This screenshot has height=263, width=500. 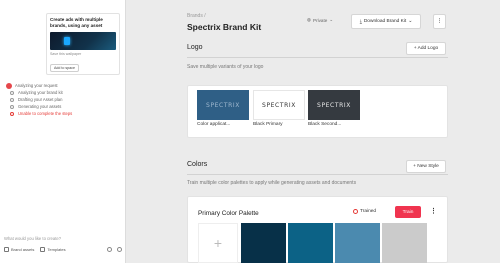 I want to click on palette-title: Primary Color Palette, so click(x=228, y=213).